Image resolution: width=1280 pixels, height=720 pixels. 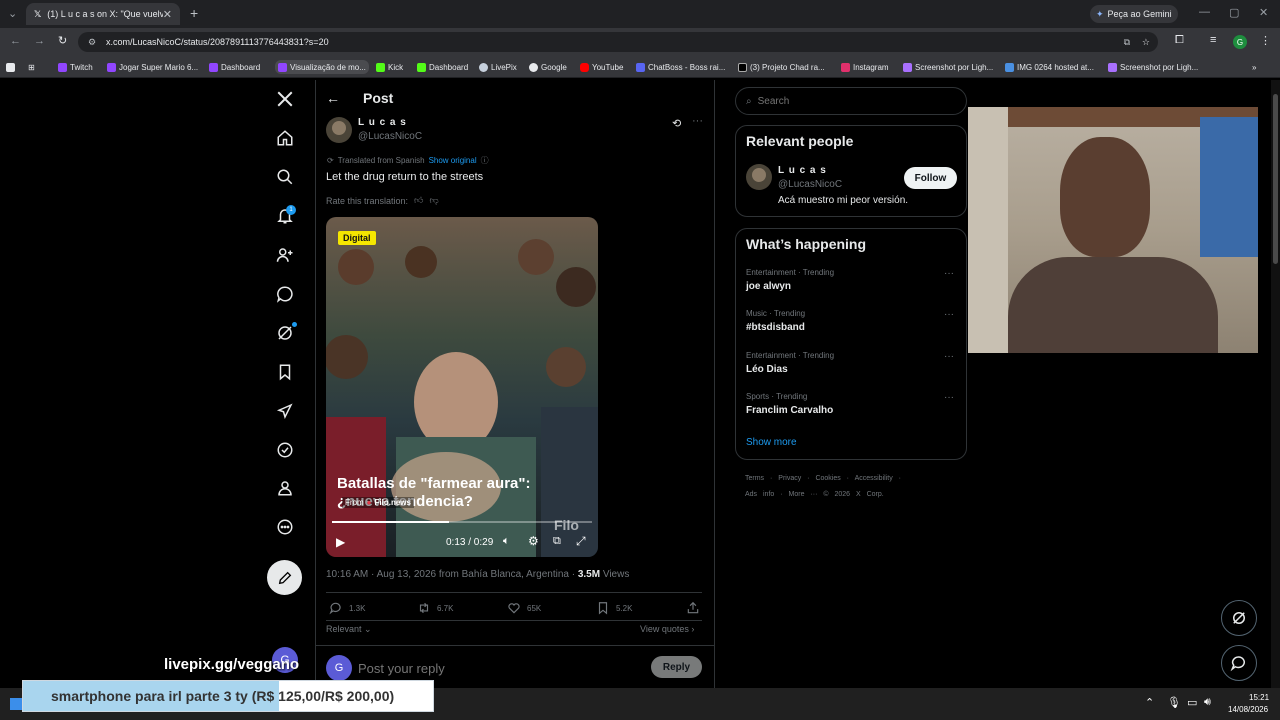 What do you see at coordinates (285, 411) in the screenshot?
I see `jobs-rocket-icon` at bounding box center [285, 411].